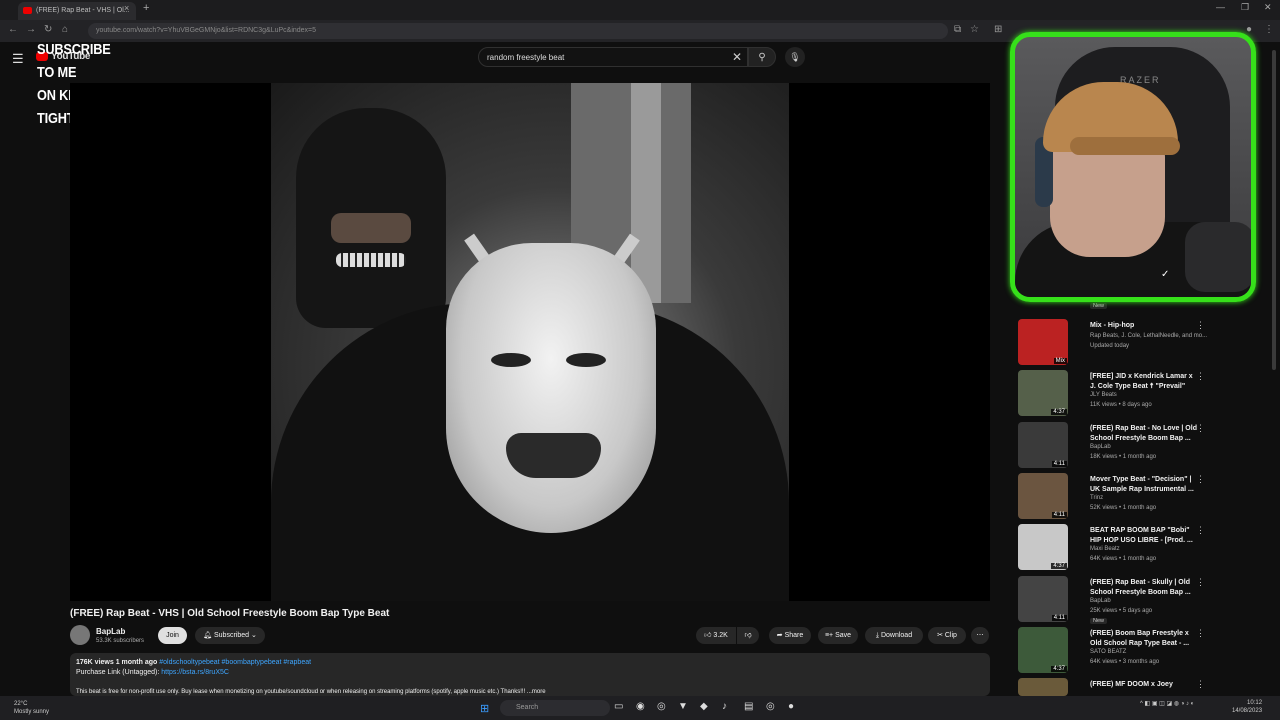 The image size is (1280, 720). What do you see at coordinates (1255, 703) in the screenshot?
I see `time: 10:12` at bounding box center [1255, 703].